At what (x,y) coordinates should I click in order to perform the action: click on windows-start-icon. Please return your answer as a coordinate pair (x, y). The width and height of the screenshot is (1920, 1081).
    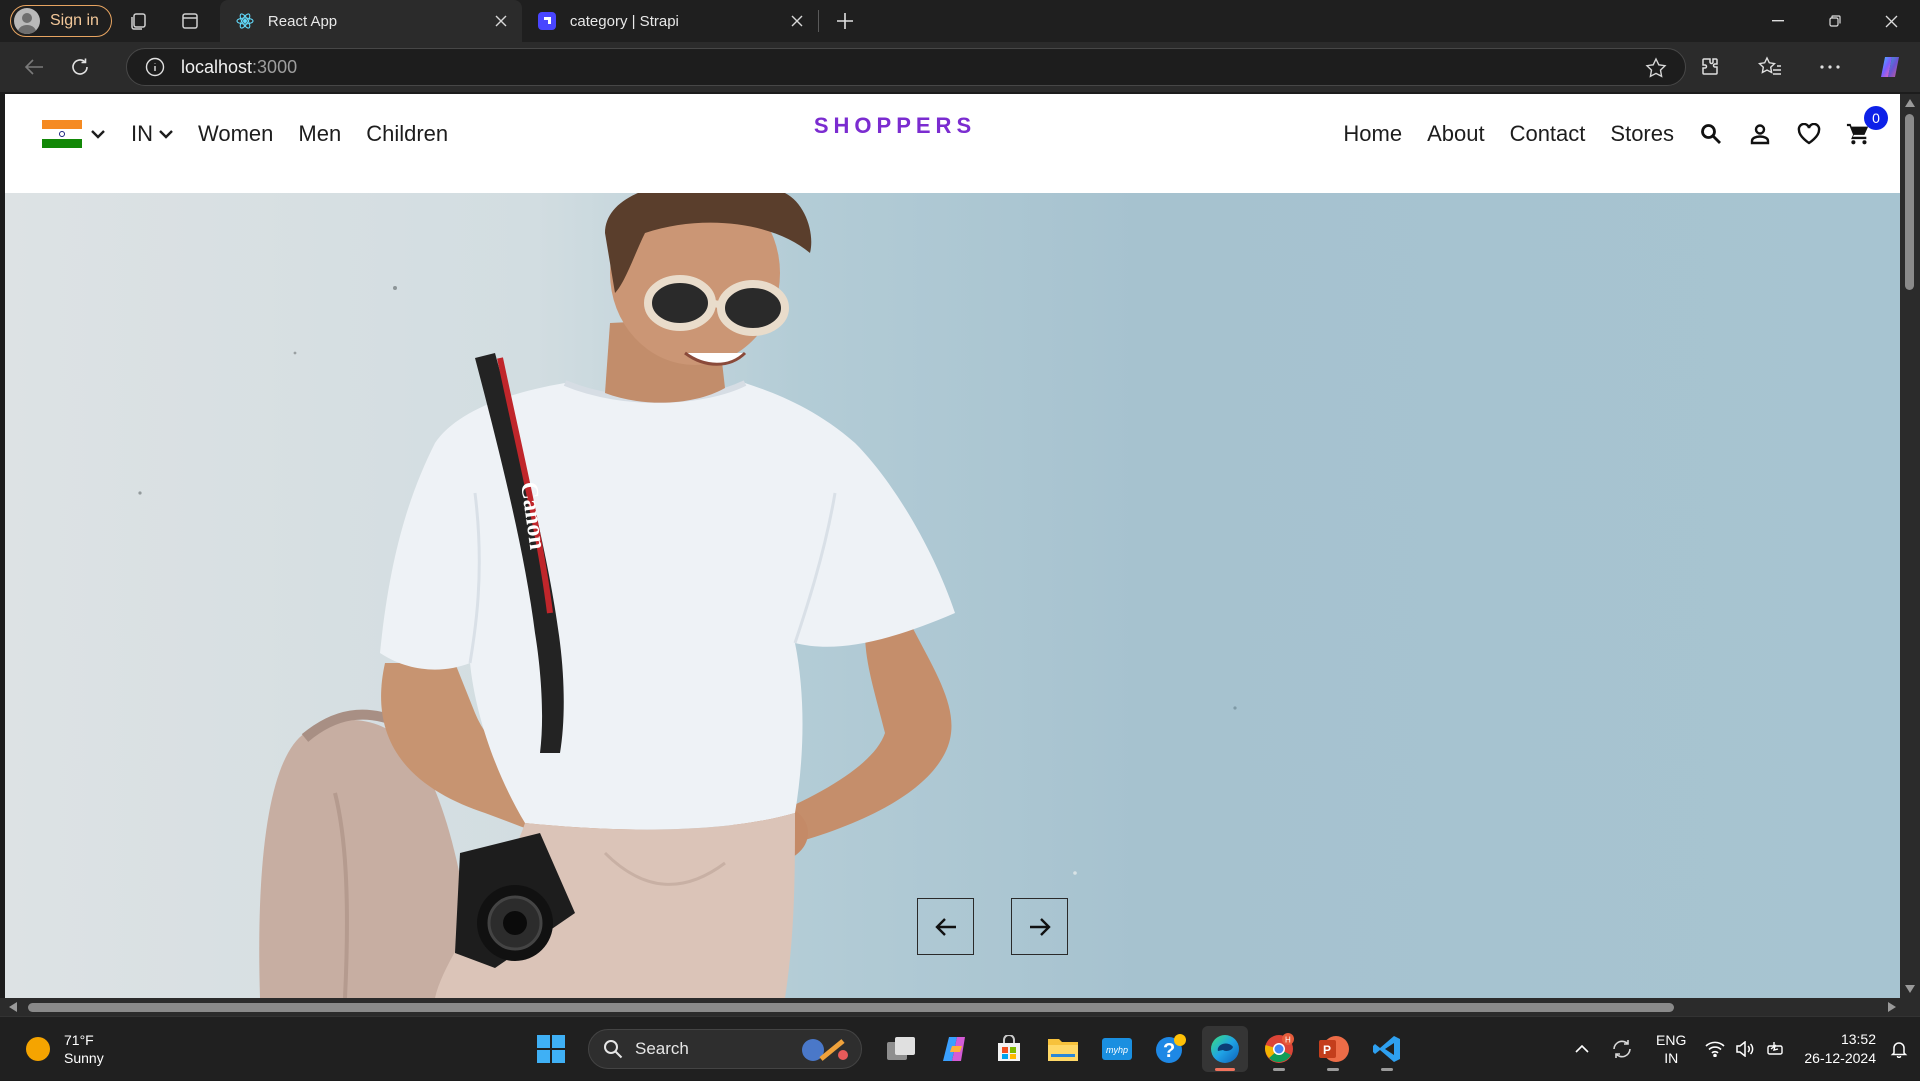
    Looking at the image, I should click on (551, 1049).